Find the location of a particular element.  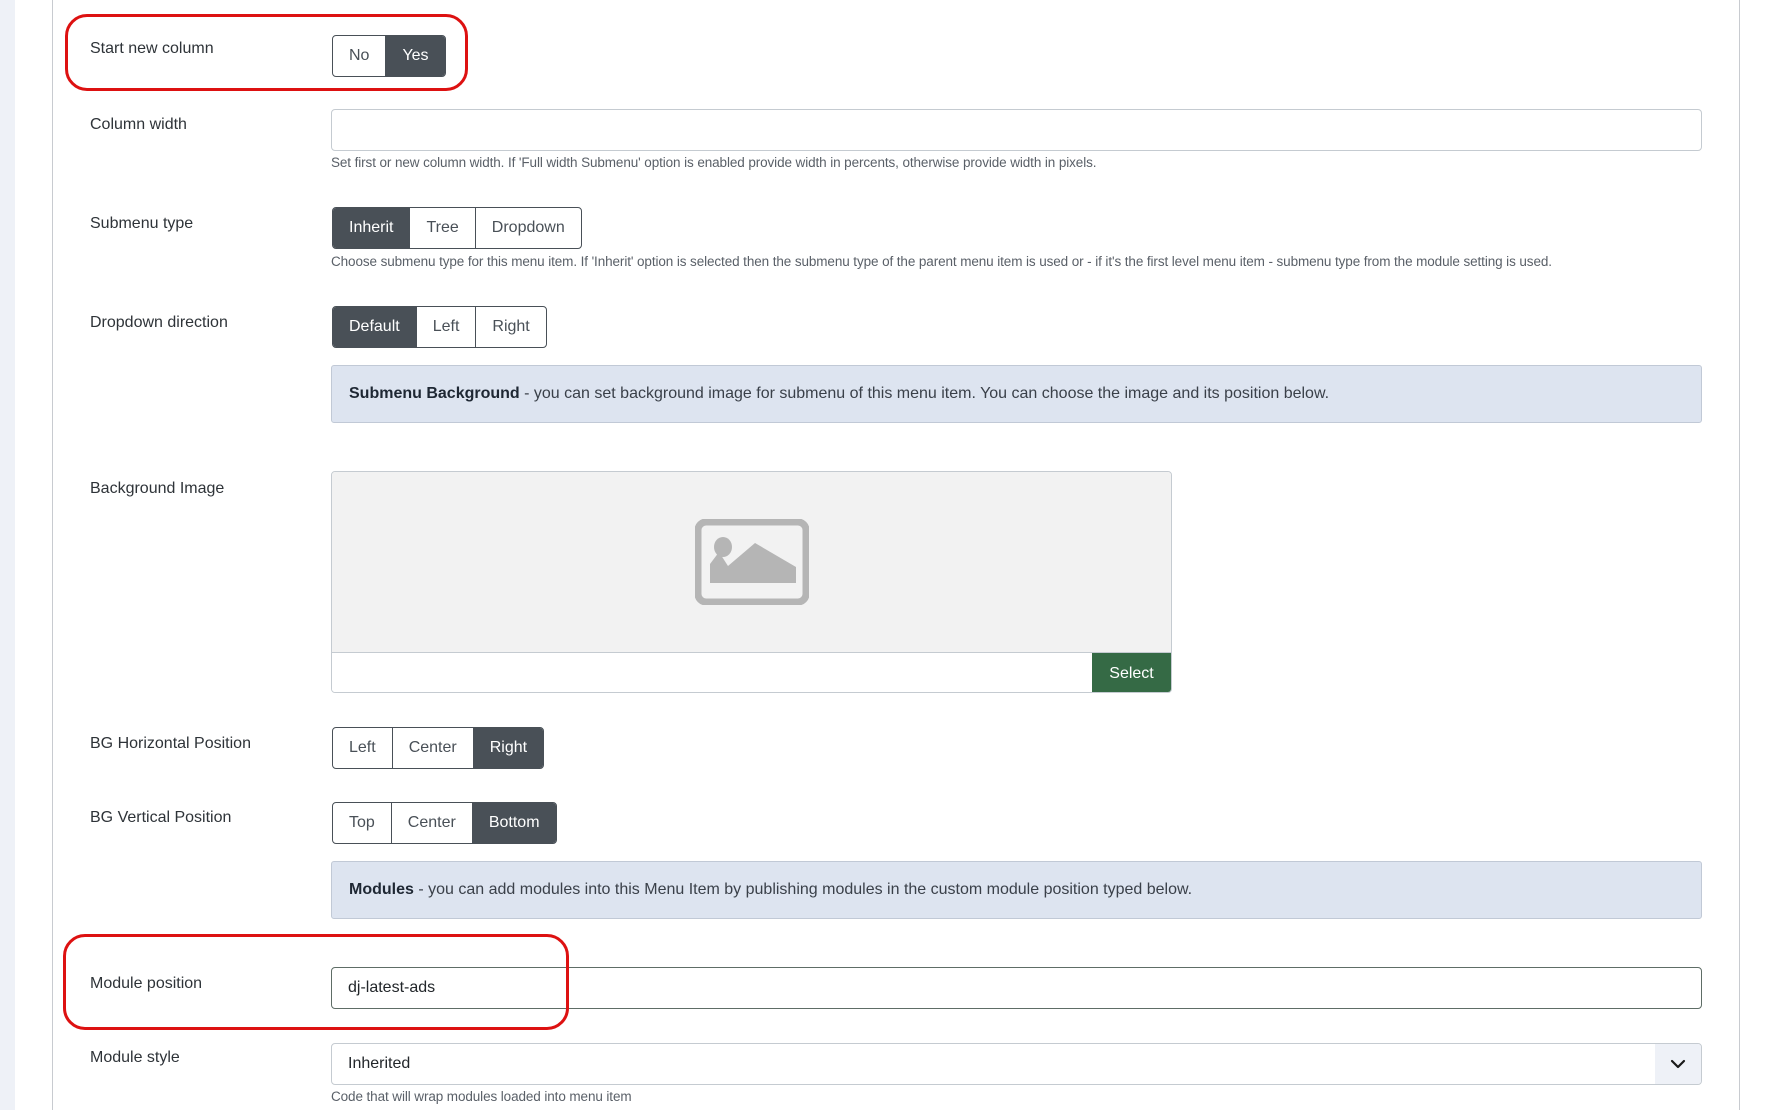

bg-vertical-bottom: Bottom is located at coordinates (514, 823).